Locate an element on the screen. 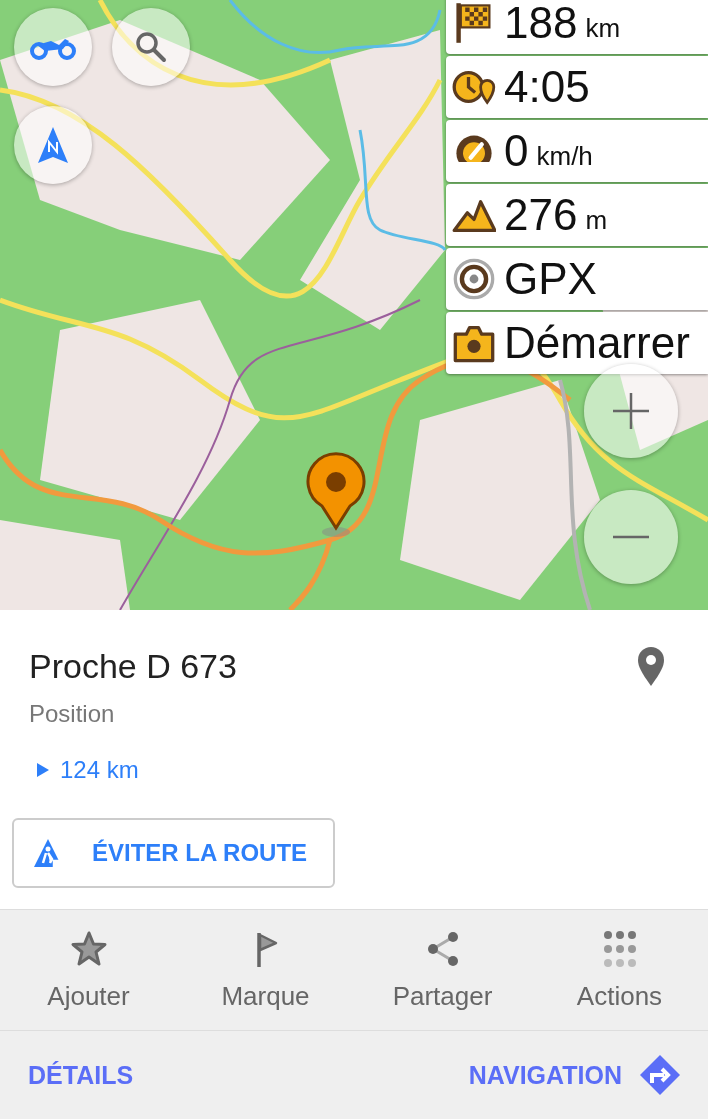 The image size is (708, 1119). widget-unit: km is located at coordinates (603, 28).